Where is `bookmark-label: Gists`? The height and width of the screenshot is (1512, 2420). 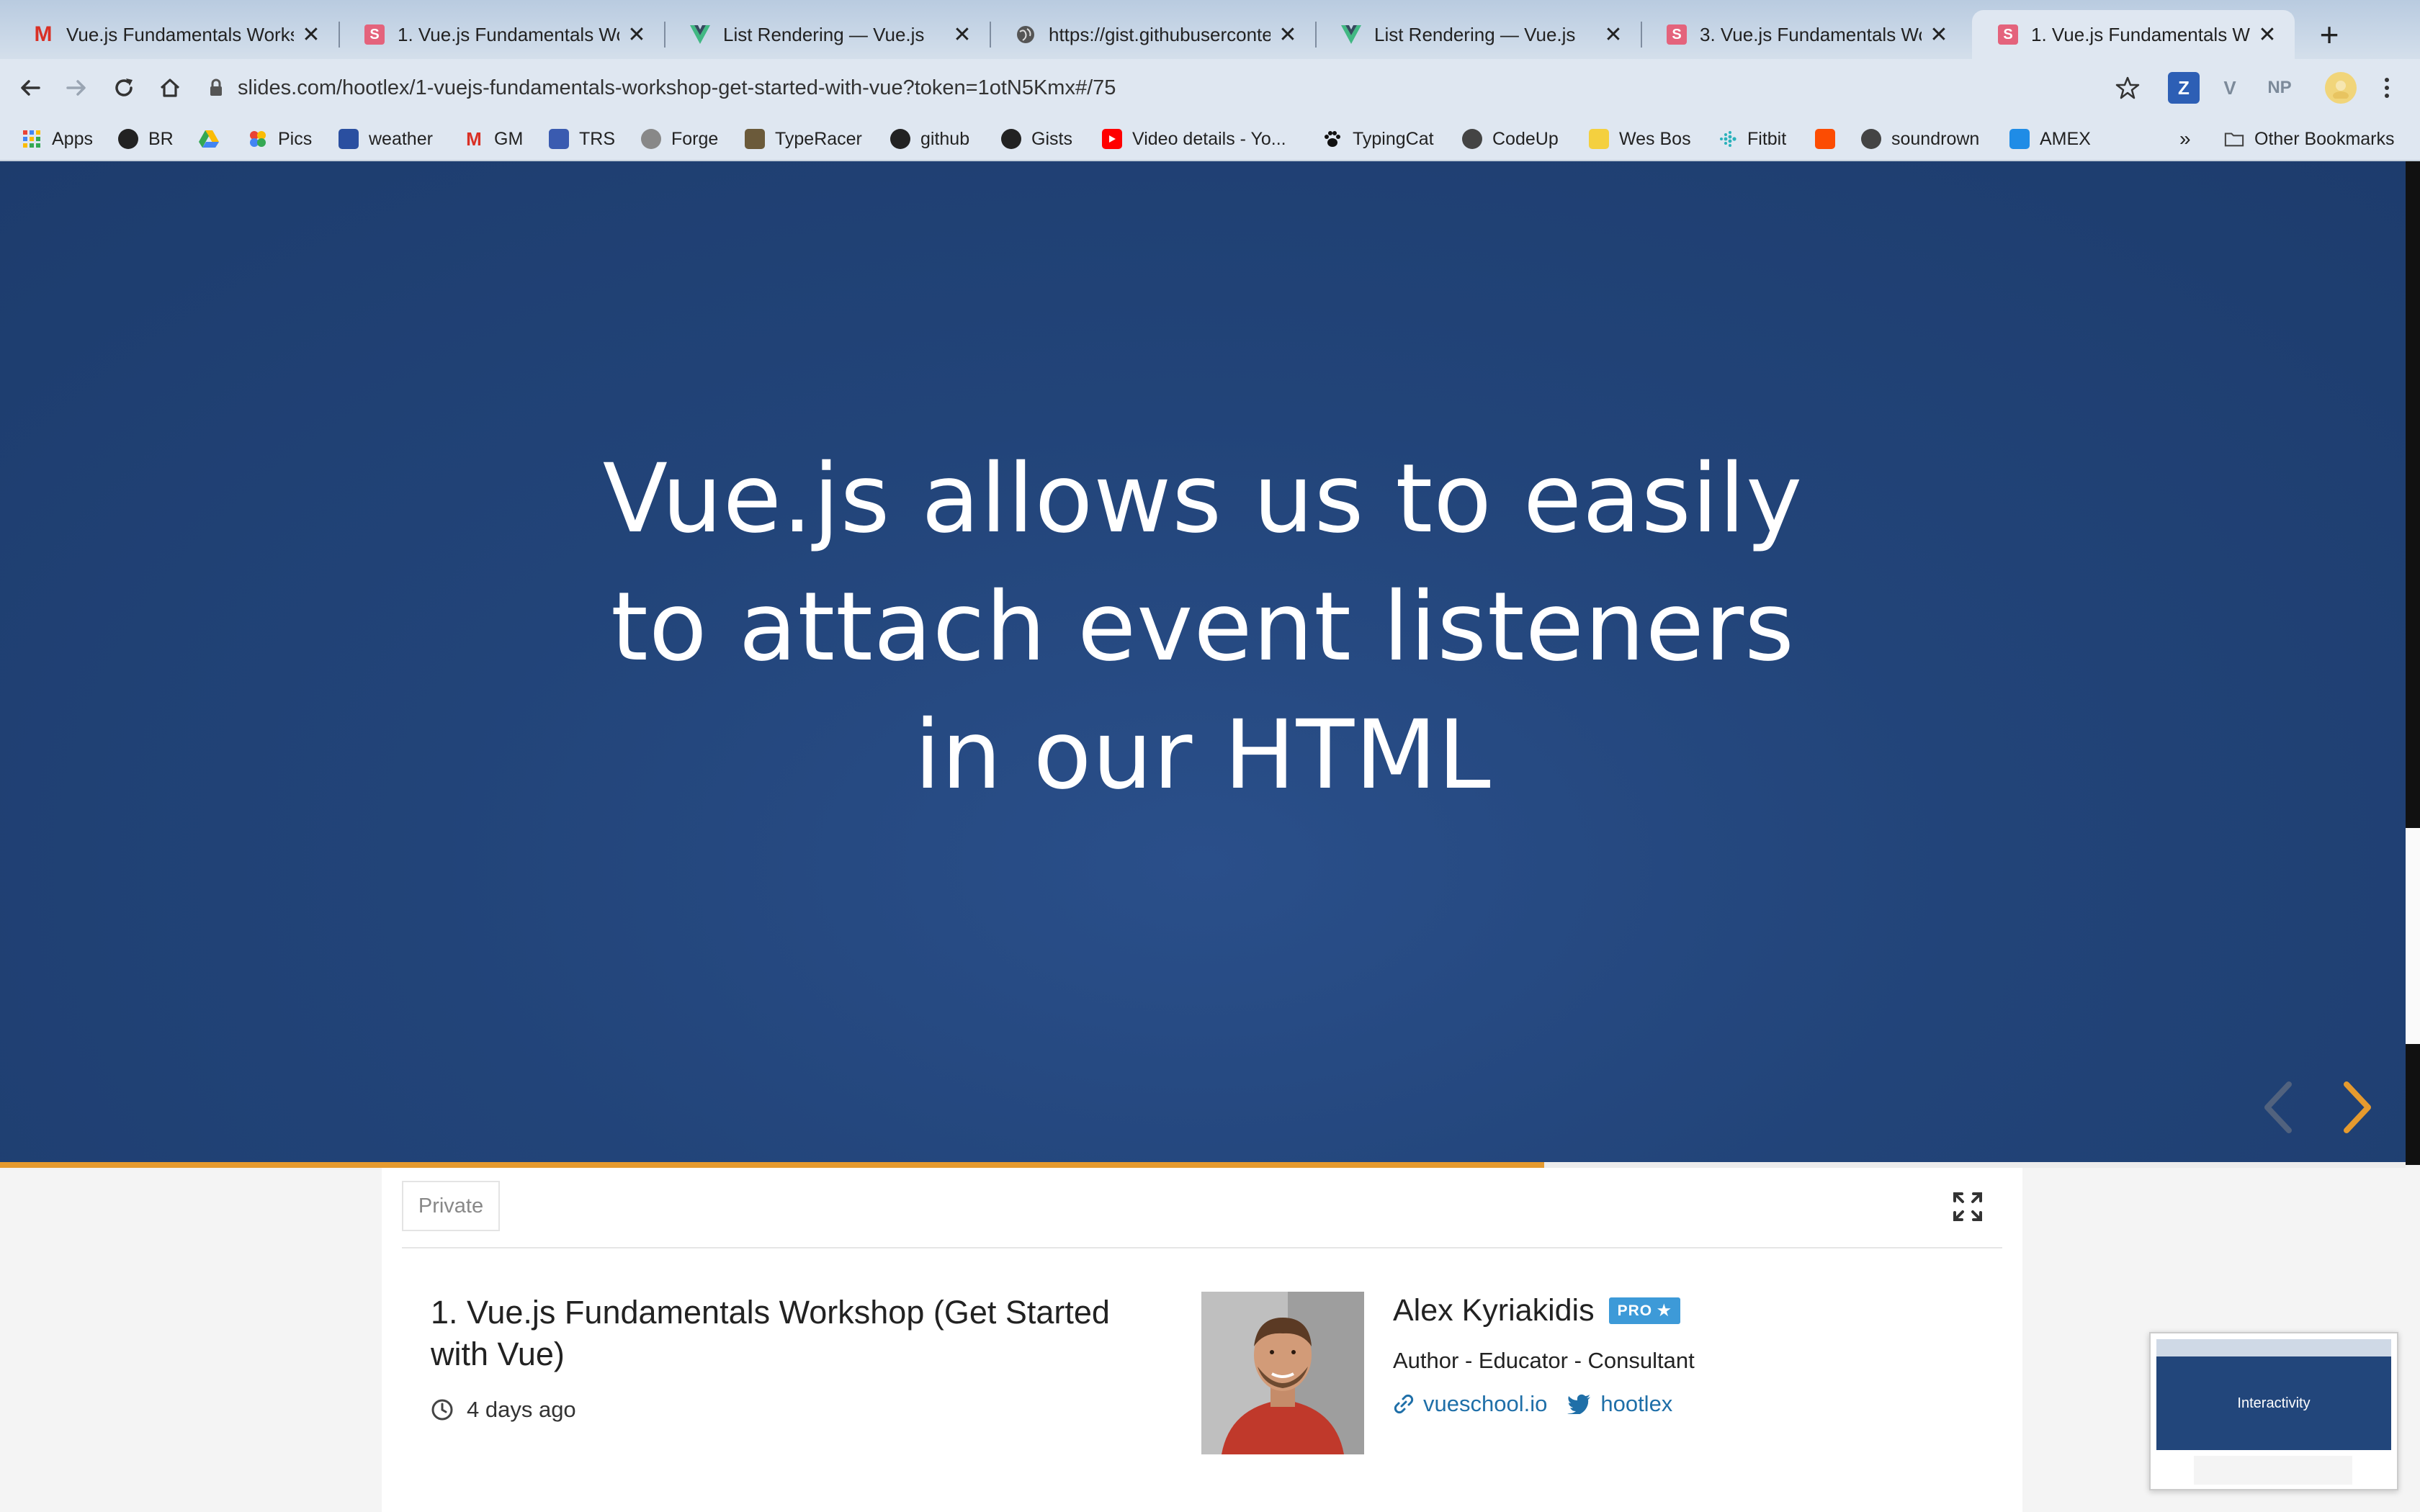
bookmark-label: Gists is located at coordinates (1051, 138).